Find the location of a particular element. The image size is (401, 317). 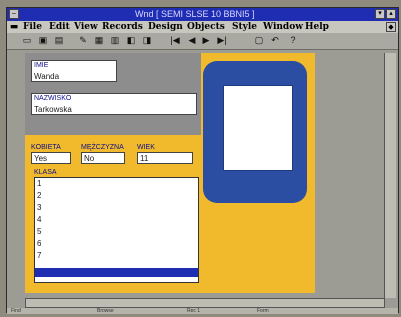

help-icon: ? is located at coordinates (293, 40).